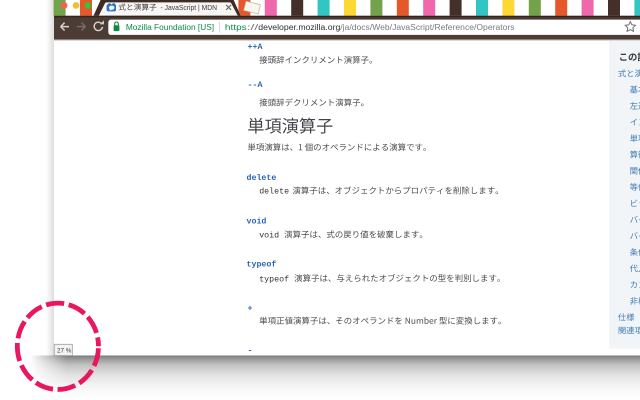  I want to click on svg-text: --A, so click(255, 85).